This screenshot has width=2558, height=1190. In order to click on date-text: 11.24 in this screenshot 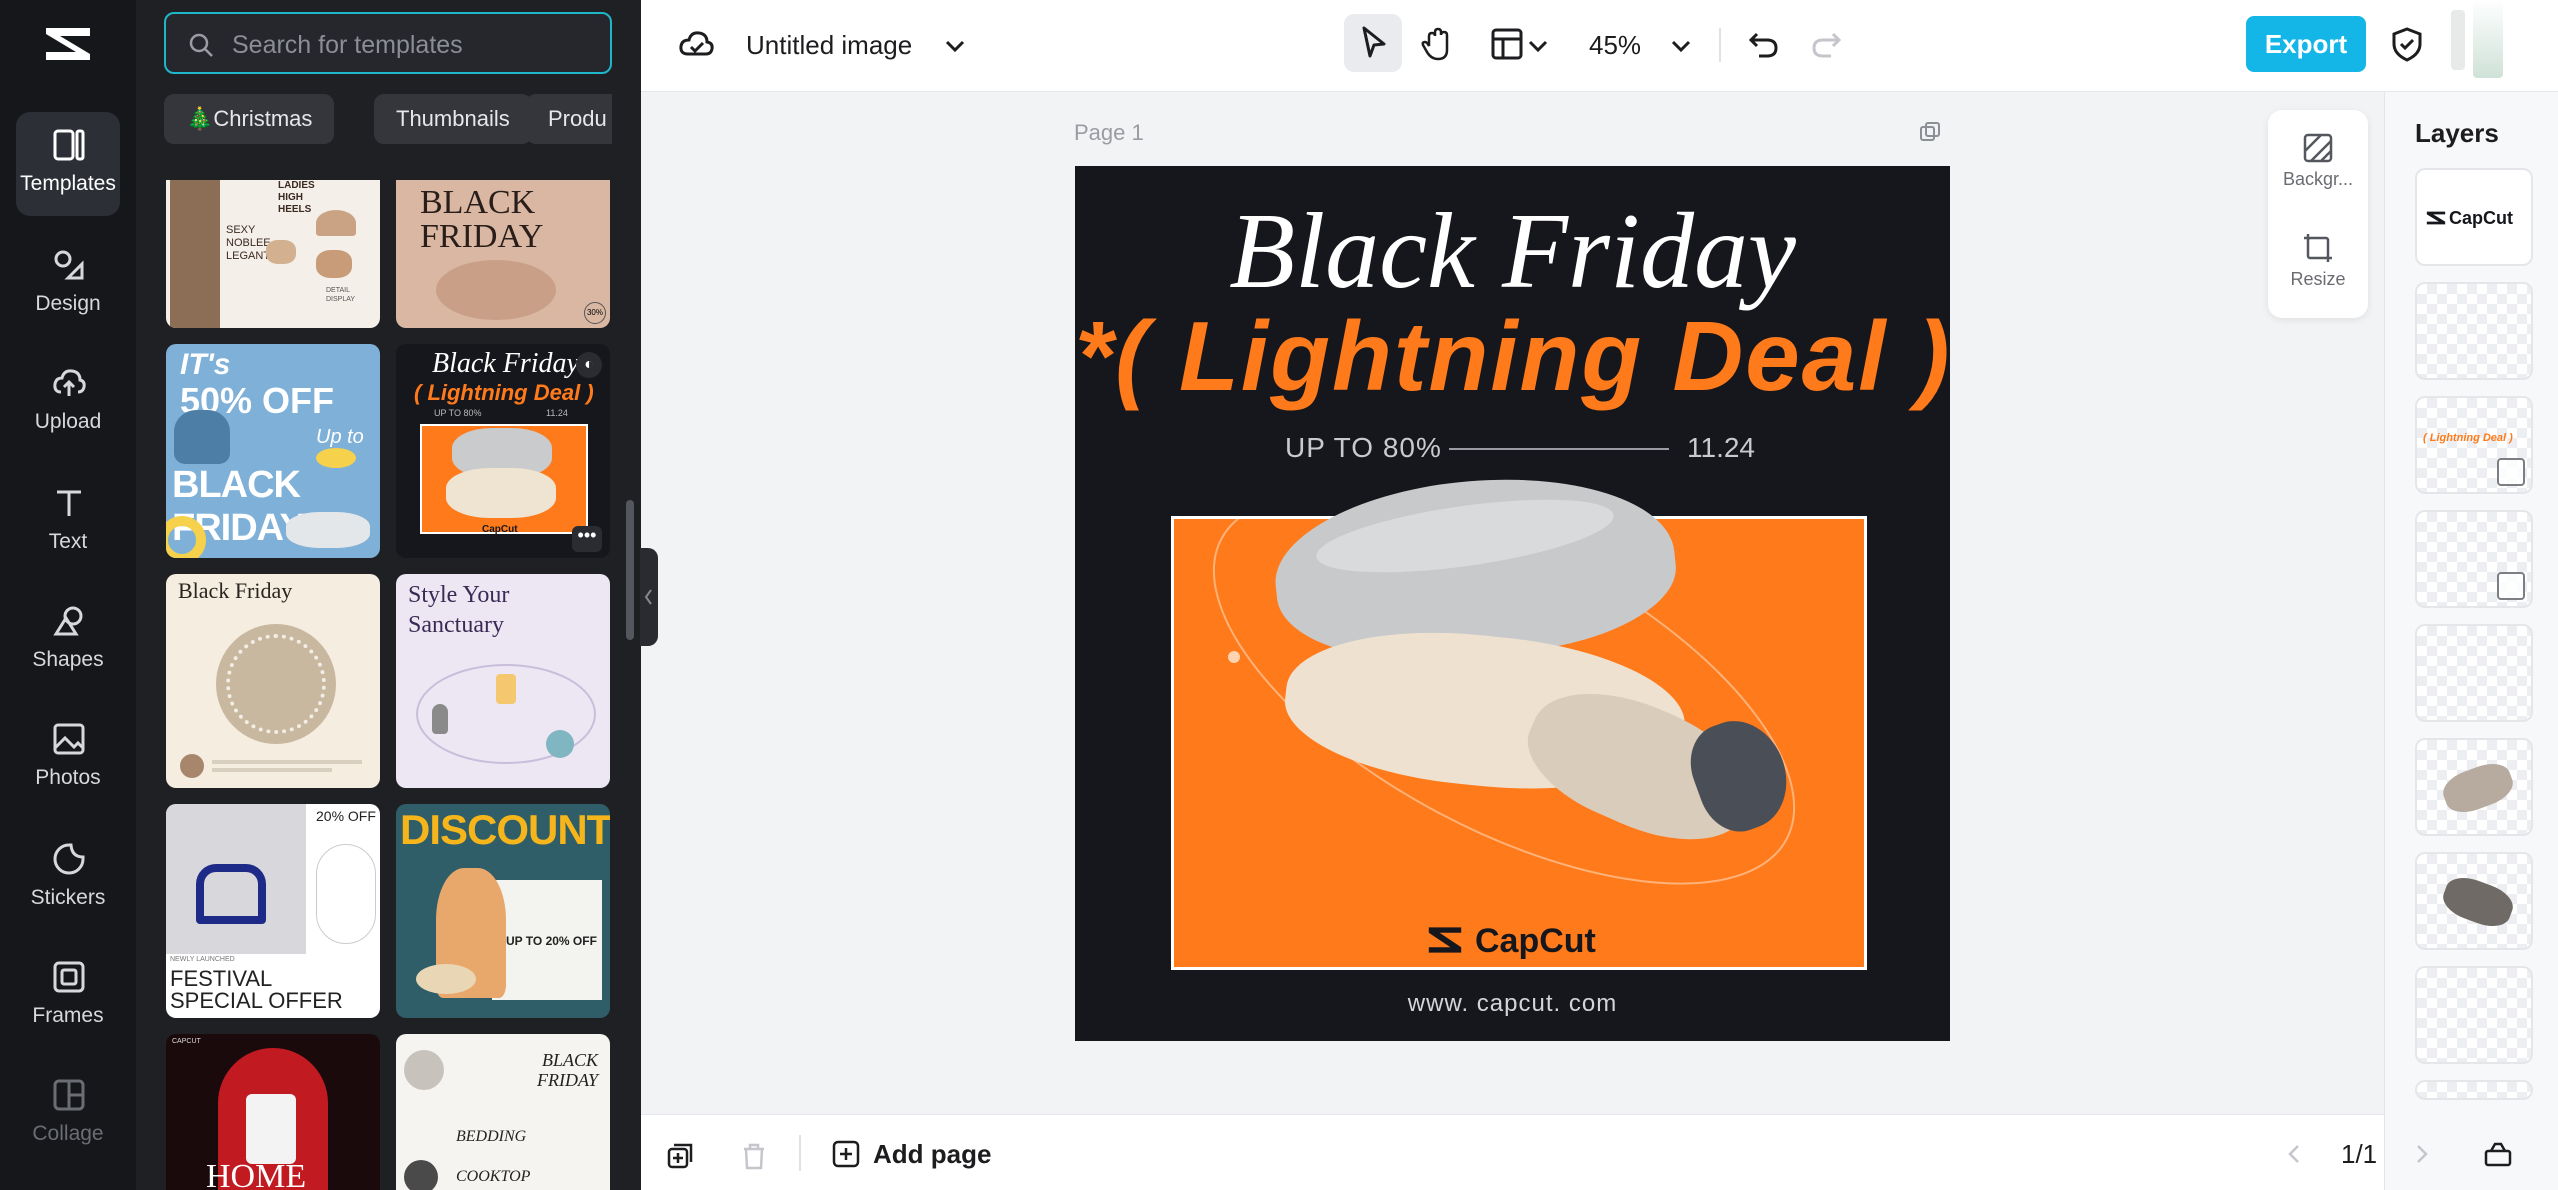, I will do `click(1721, 448)`.